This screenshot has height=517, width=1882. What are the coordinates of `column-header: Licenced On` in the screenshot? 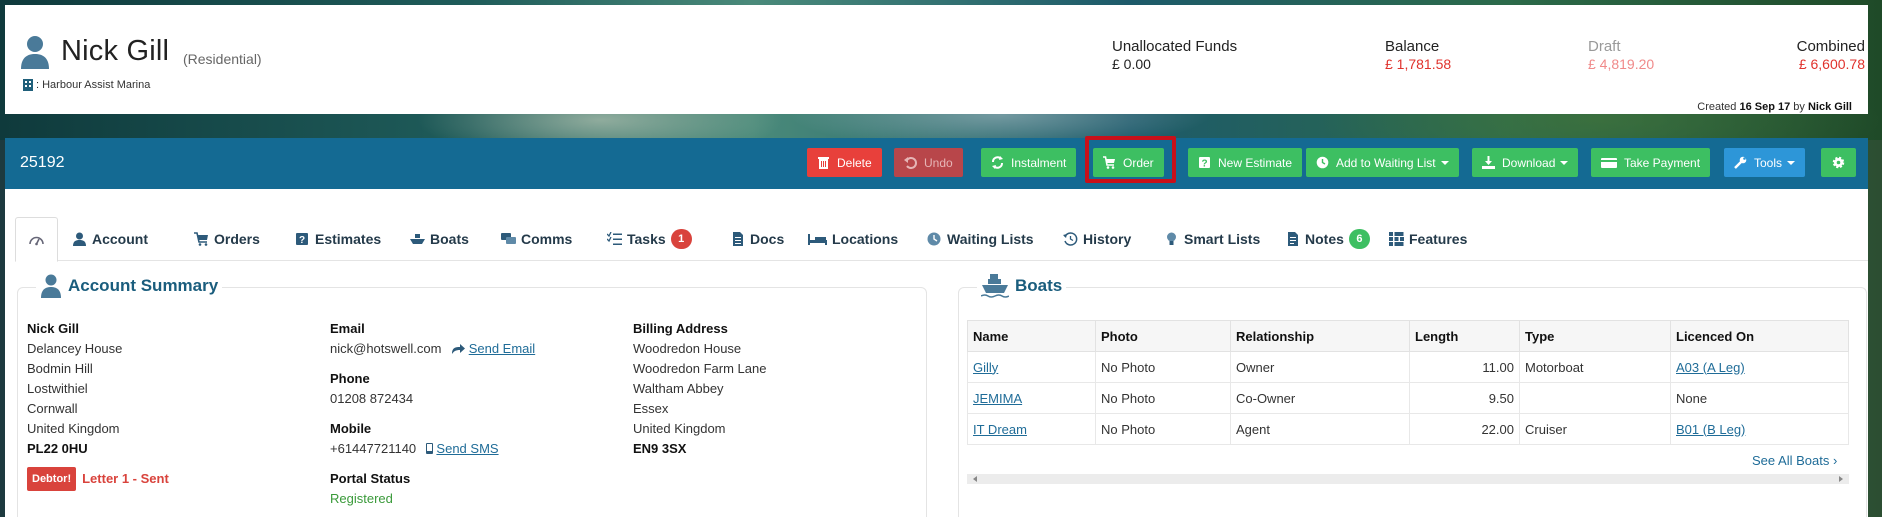 It's located at (1759, 336).